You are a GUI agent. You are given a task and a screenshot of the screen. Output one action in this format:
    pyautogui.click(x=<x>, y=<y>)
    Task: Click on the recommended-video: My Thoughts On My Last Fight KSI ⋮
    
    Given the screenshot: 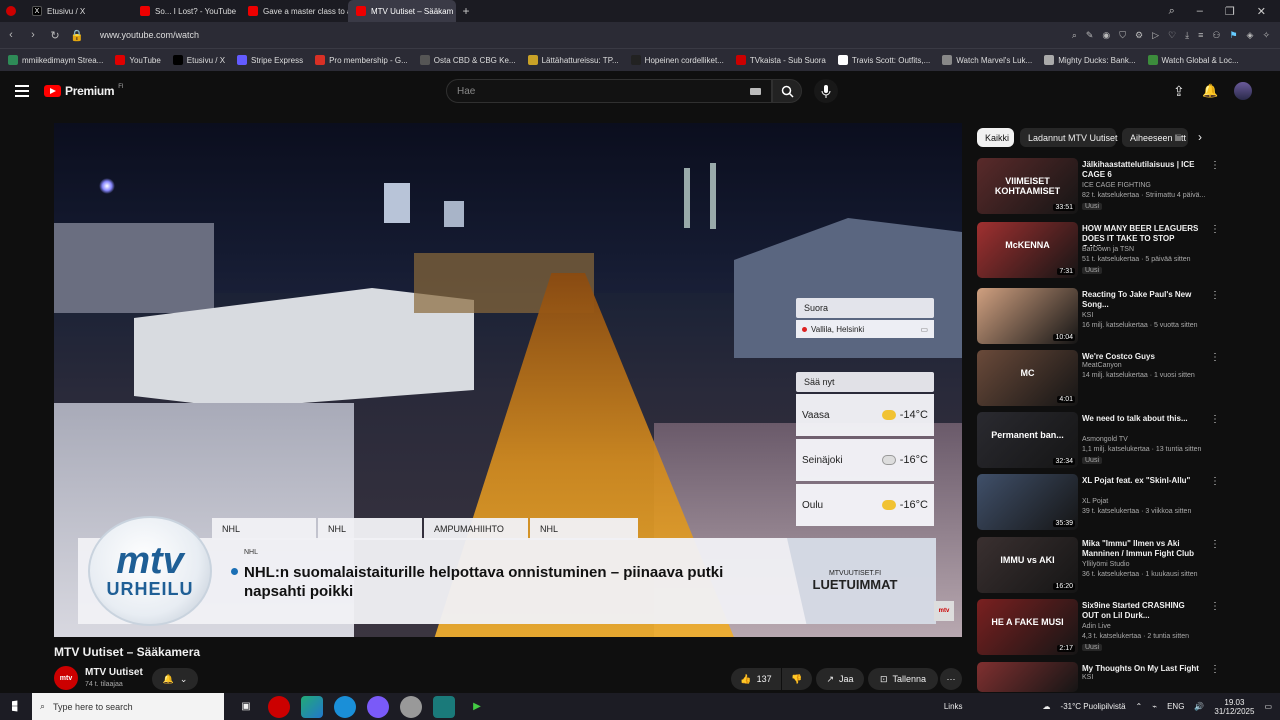 What is the action you would take?
    pyautogui.click(x=1122, y=677)
    